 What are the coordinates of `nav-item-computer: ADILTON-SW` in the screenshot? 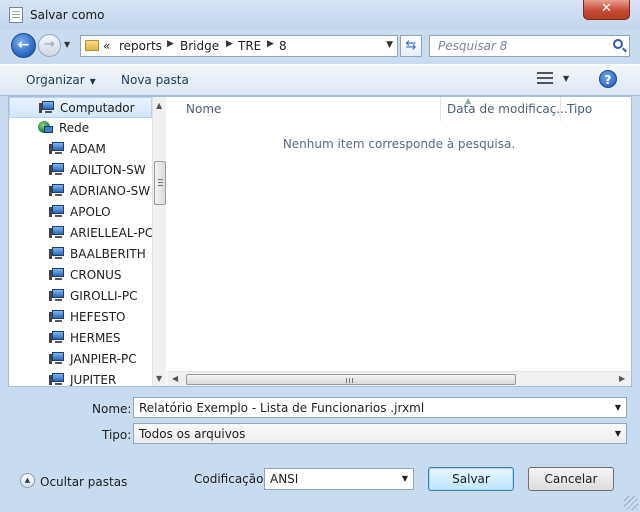 It's located at (80, 170).